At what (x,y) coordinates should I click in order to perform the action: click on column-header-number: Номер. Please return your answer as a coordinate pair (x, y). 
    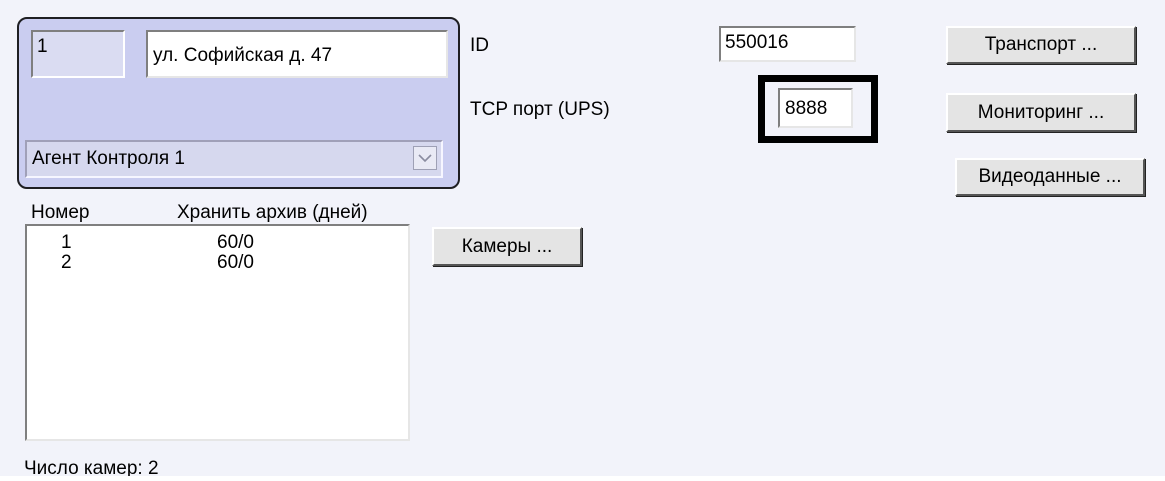
    Looking at the image, I should click on (60, 213).